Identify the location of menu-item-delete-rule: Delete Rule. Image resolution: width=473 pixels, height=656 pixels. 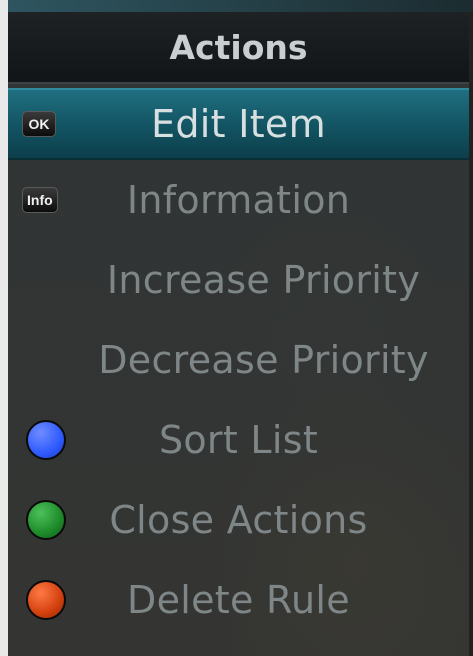
(238, 600).